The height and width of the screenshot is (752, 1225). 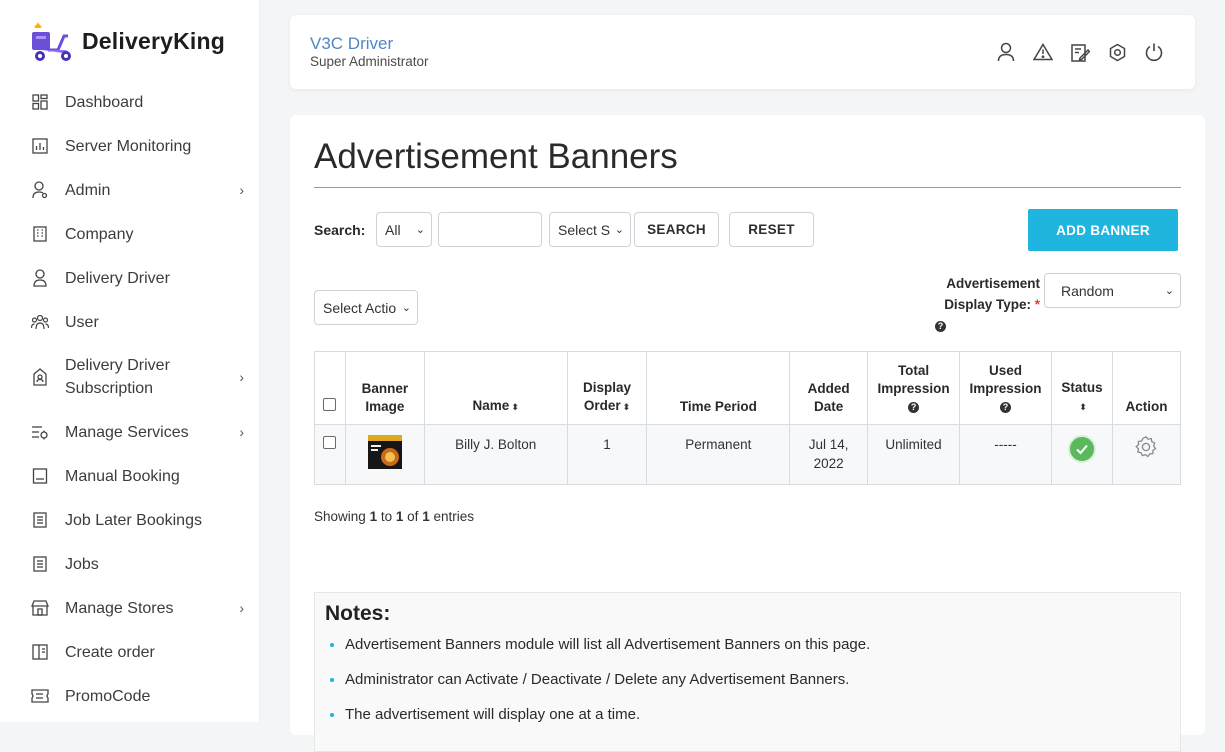 What do you see at coordinates (496, 156) in the screenshot?
I see `page-title: Advertisement Banners` at bounding box center [496, 156].